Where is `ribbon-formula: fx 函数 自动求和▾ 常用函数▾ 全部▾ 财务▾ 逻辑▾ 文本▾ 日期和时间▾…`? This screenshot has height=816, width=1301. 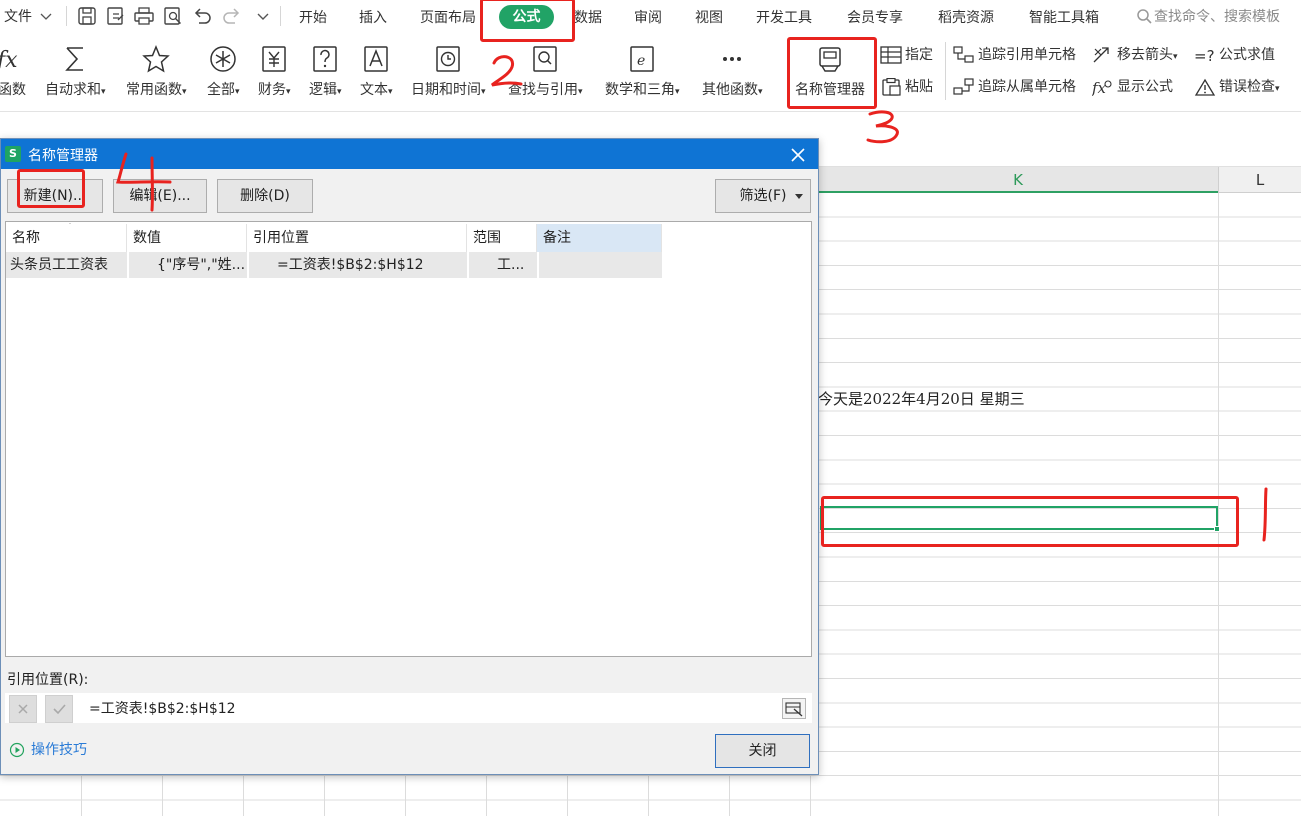
ribbon-formula: fx 函数 自动求和▾ 常用函数▾ 全部▾ 财务▾ 逻辑▾ 文本▾ 日期和时间▾… is located at coordinates (650, 73).